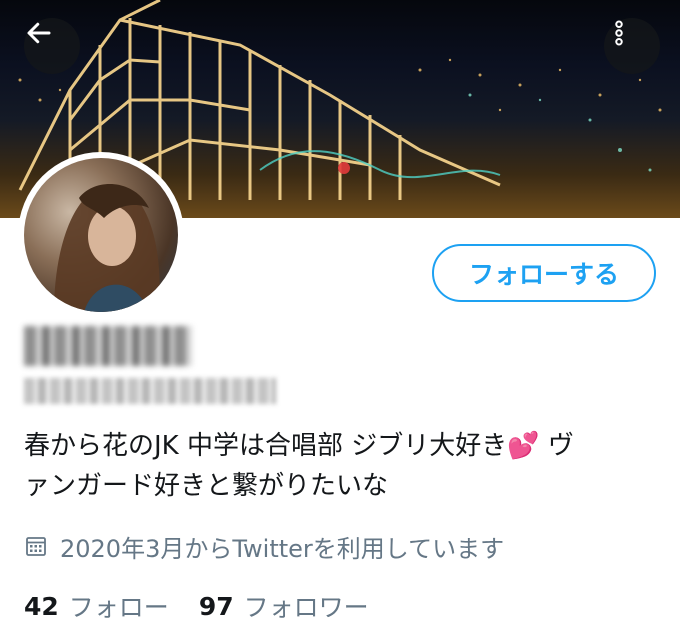 This screenshot has height=640, width=680. I want to click on following-label: フォロー, so click(118, 607).